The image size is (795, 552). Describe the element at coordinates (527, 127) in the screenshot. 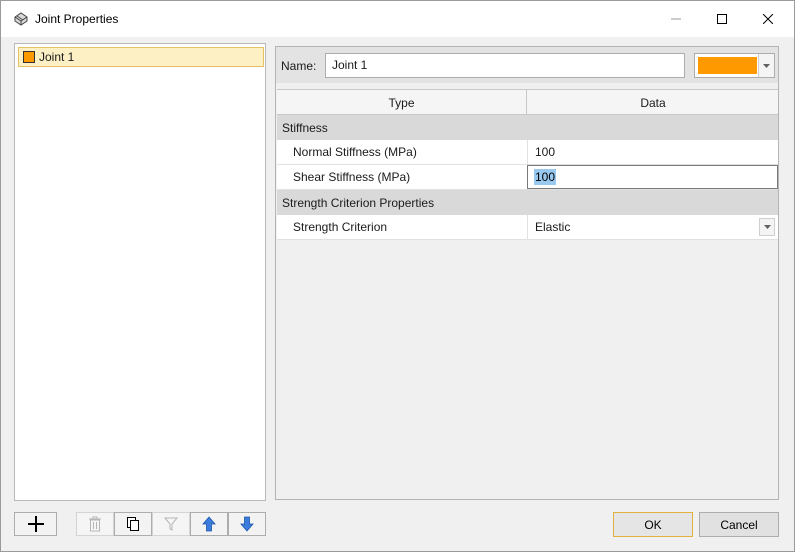

I see `group-stiffness: Stiffness` at that location.